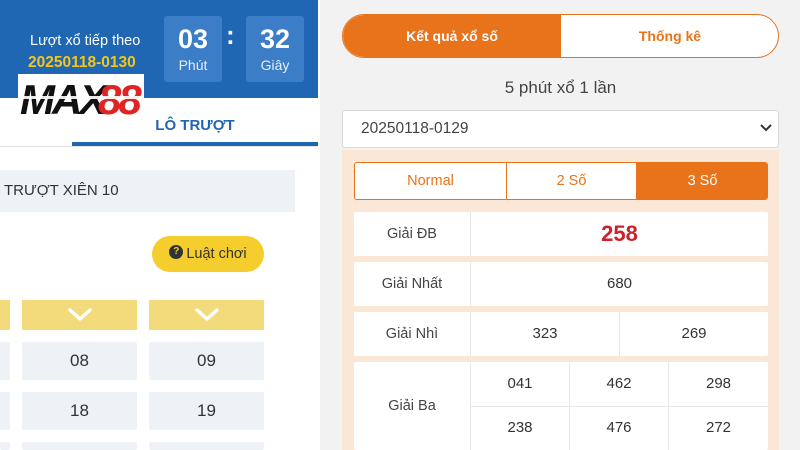 The width and height of the screenshot is (800, 450). What do you see at coordinates (561, 406) in the screenshot?
I see `prize-row-third: Giải Ba 041 462 298 238 476 272` at bounding box center [561, 406].